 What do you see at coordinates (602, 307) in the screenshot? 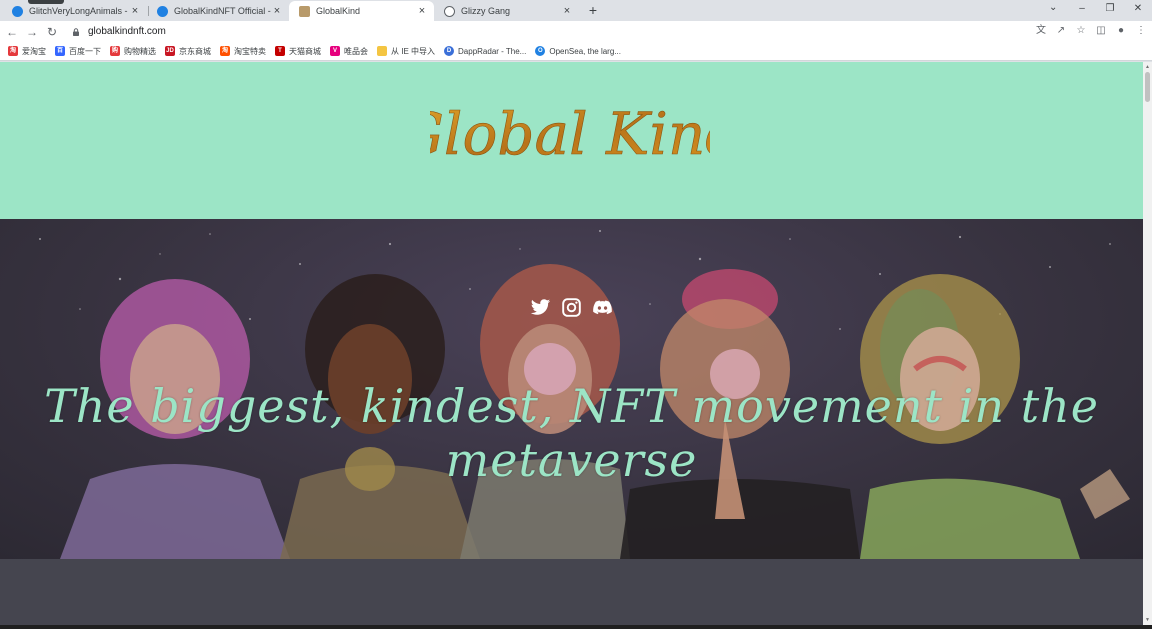
I see `discord-icon` at bounding box center [602, 307].